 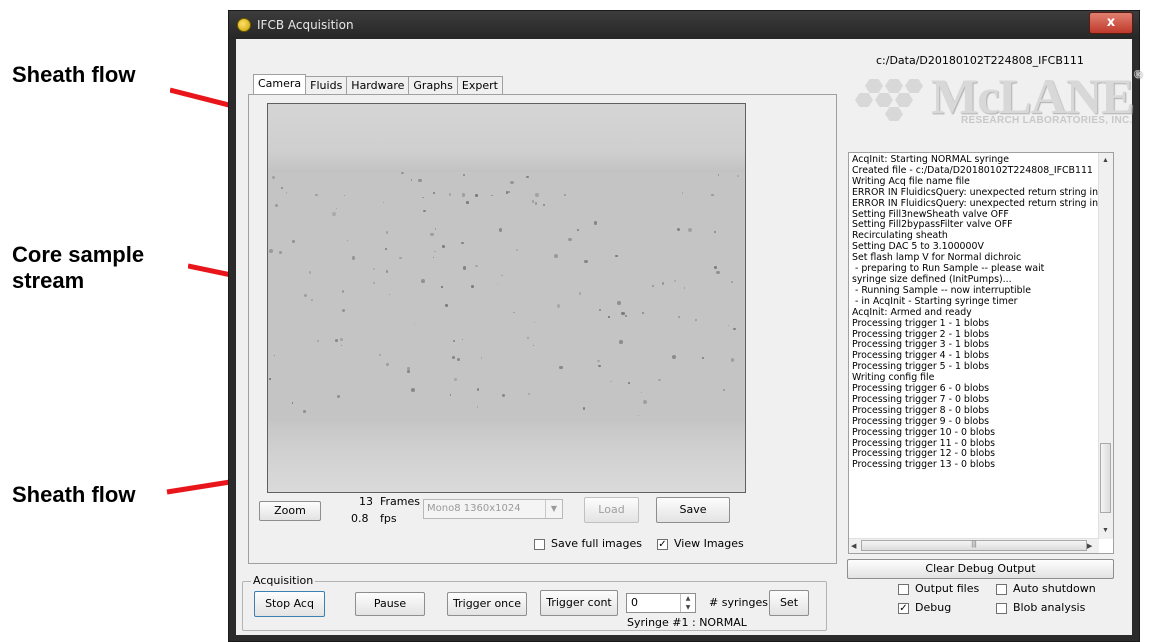 I want to click on scroll-thumb: |||, so click(x=974, y=545).